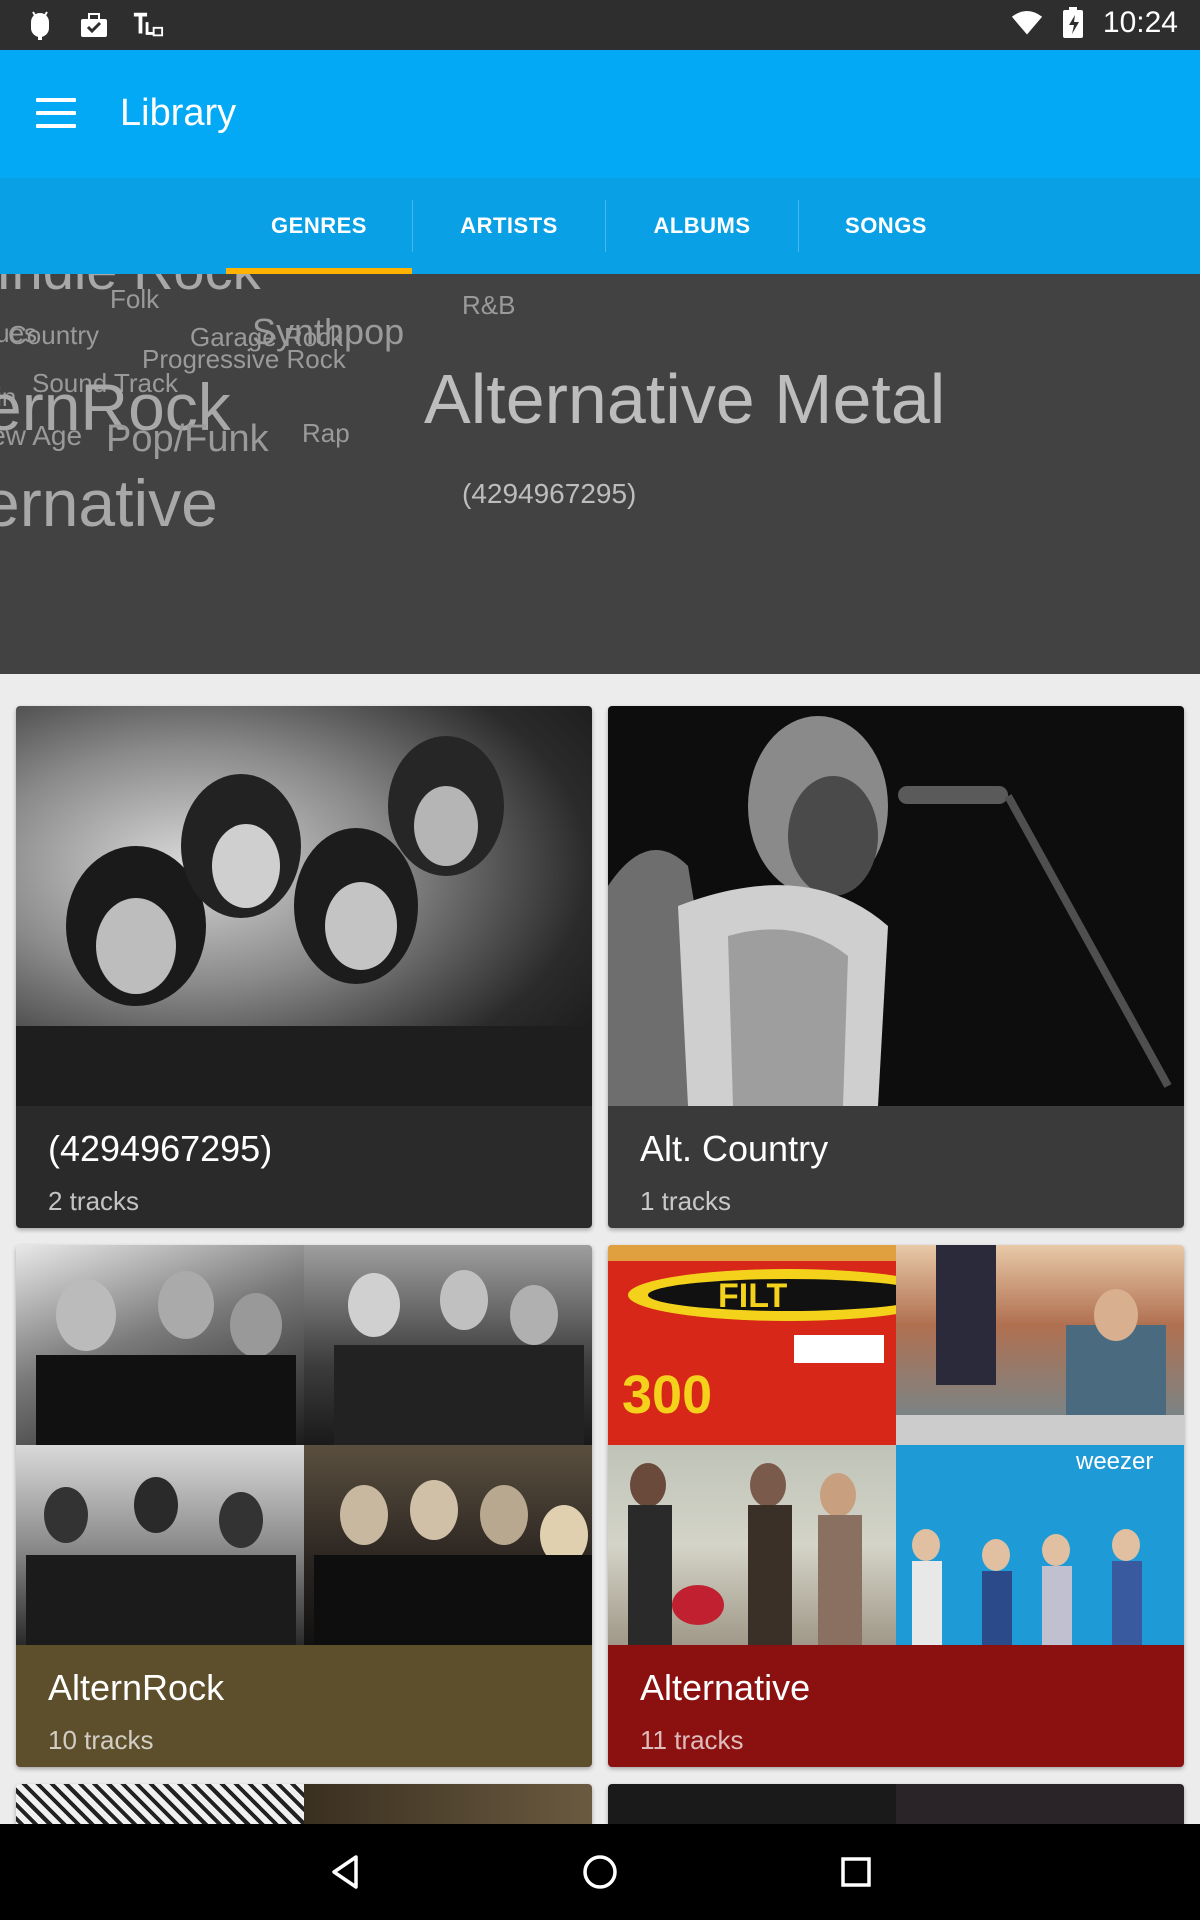 This screenshot has width=1200, height=1920. I want to click on tab-genres: GENRES, so click(319, 226).